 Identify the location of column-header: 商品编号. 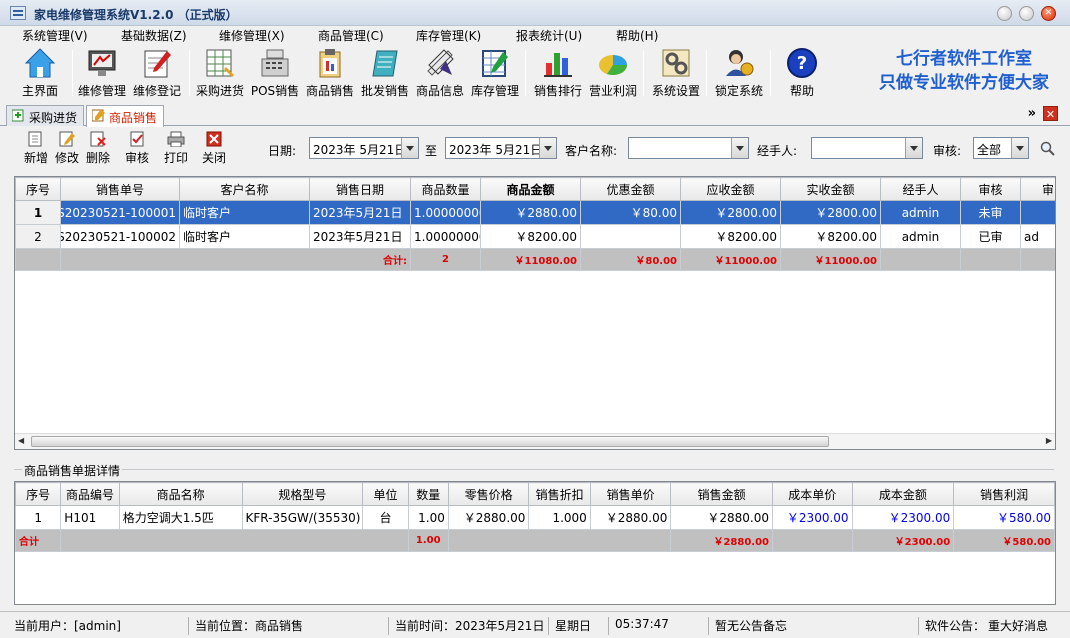
(90, 494).